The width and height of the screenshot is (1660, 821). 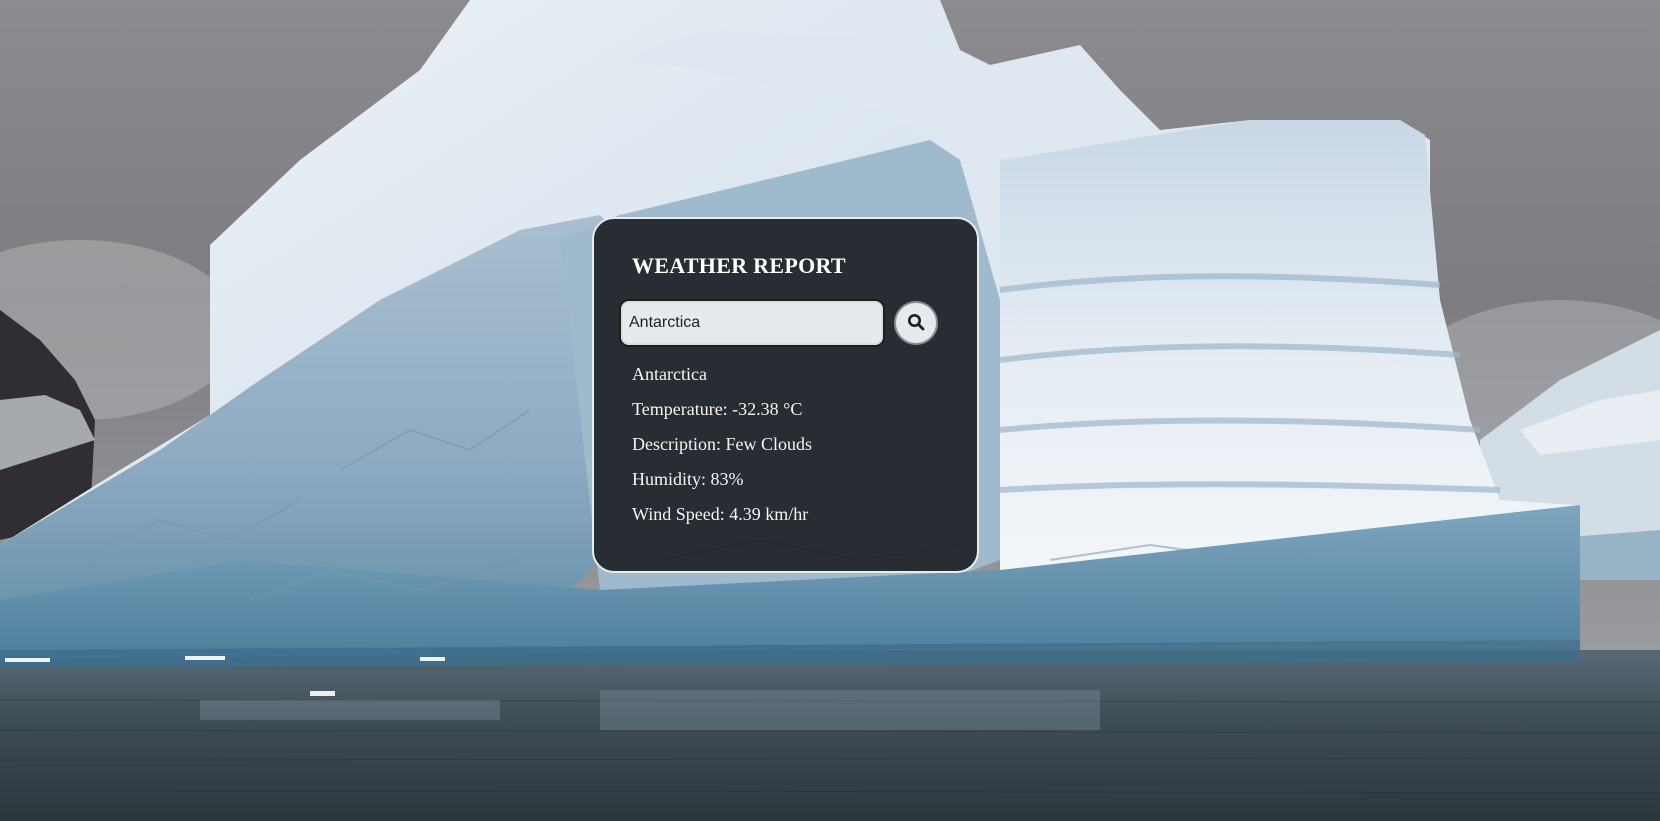 What do you see at coordinates (739, 265) in the screenshot?
I see `card-title: WEATHER REPORT` at bounding box center [739, 265].